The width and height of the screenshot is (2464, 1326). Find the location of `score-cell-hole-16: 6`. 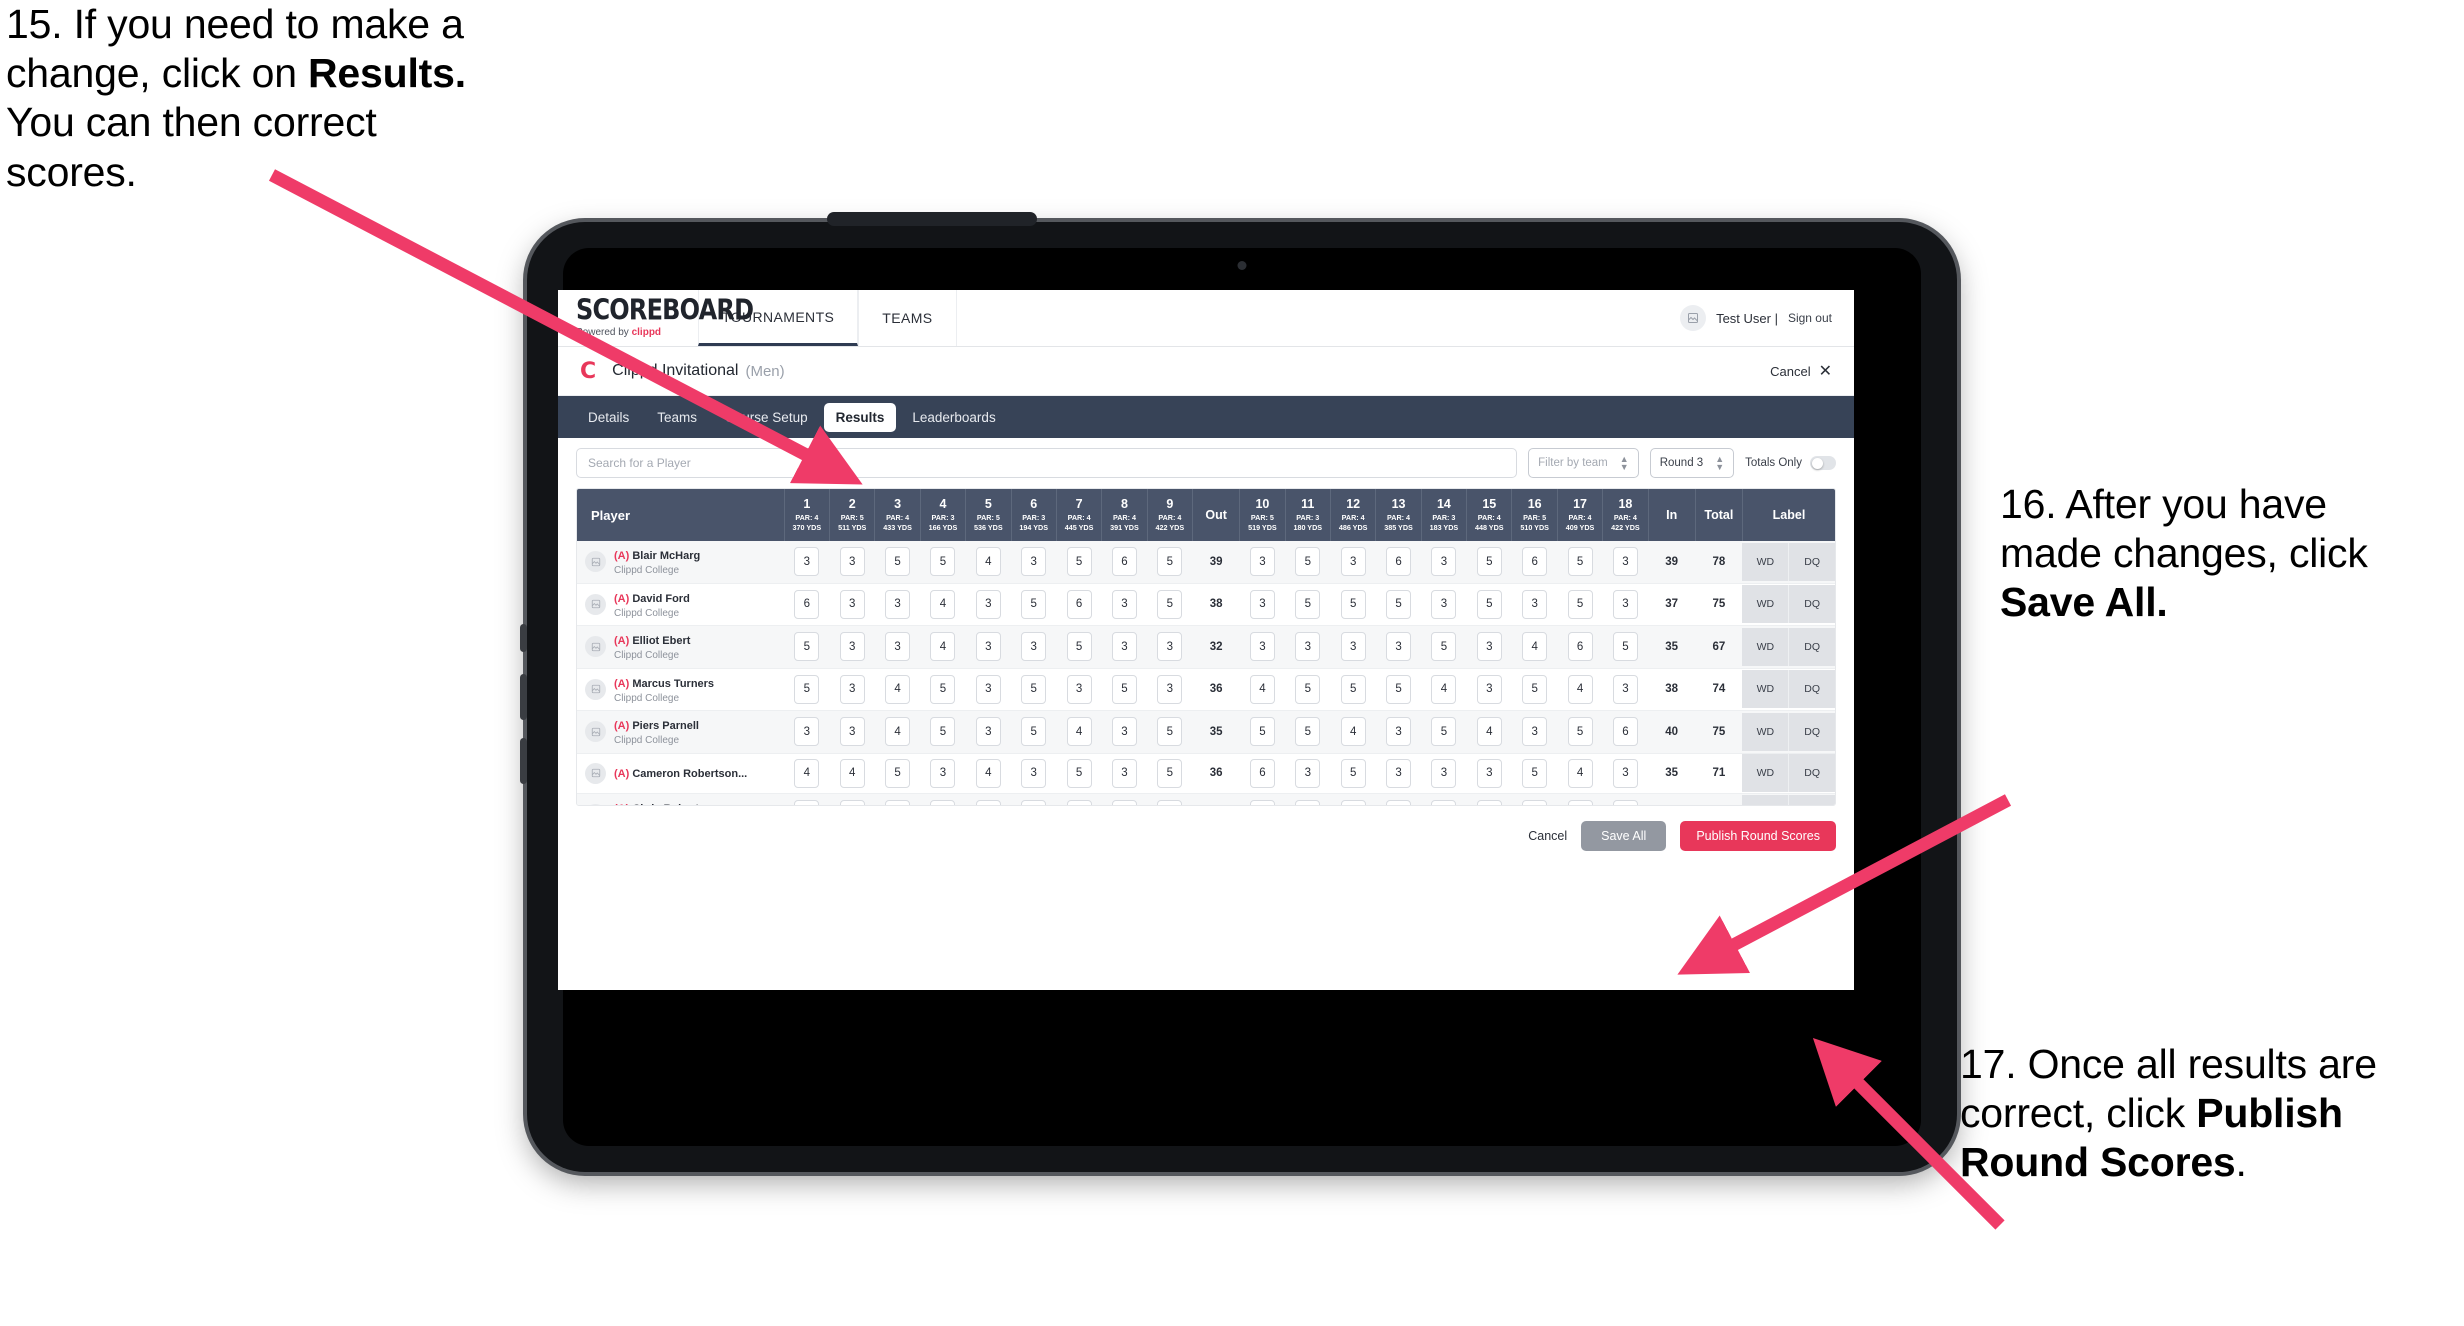

score-cell-hole-16: 6 is located at coordinates (1534, 562).